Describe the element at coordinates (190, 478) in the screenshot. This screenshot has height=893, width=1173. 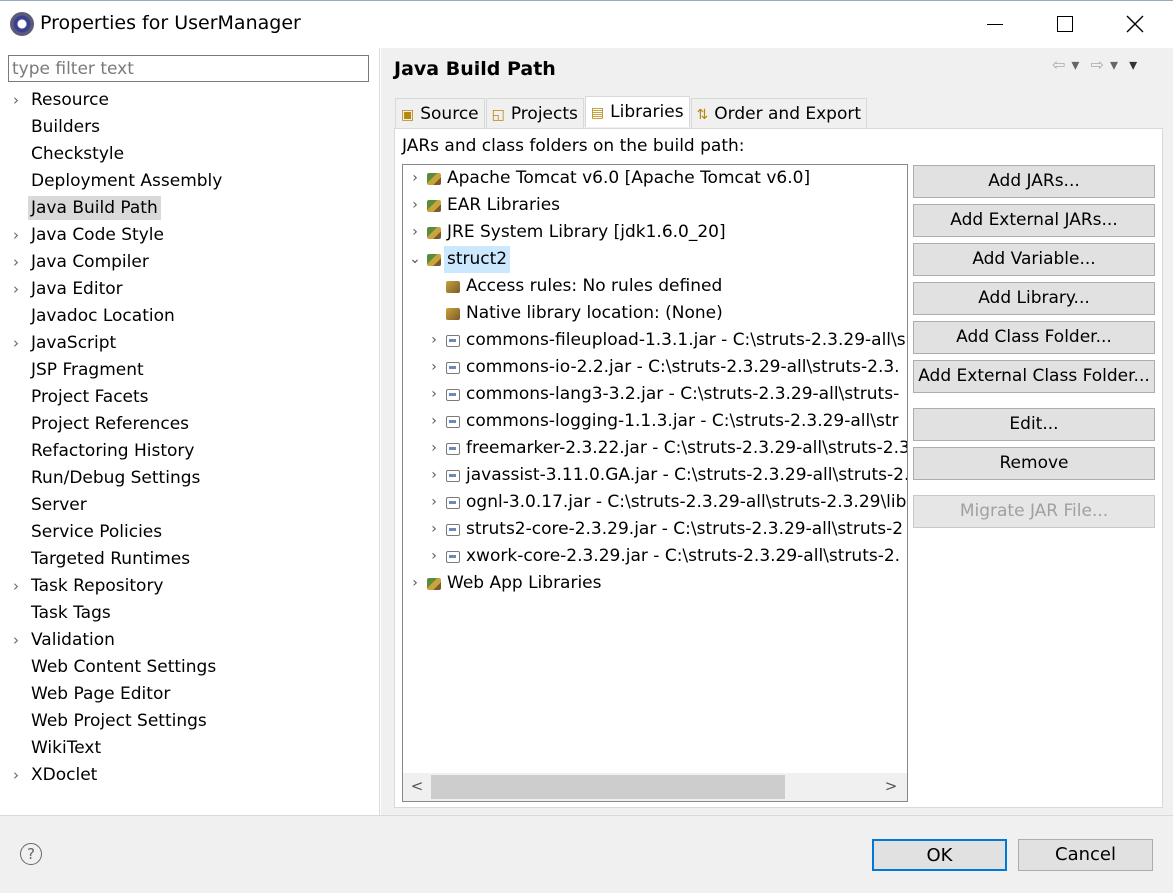
I see `nav-item: Run/Debug Settings` at that location.